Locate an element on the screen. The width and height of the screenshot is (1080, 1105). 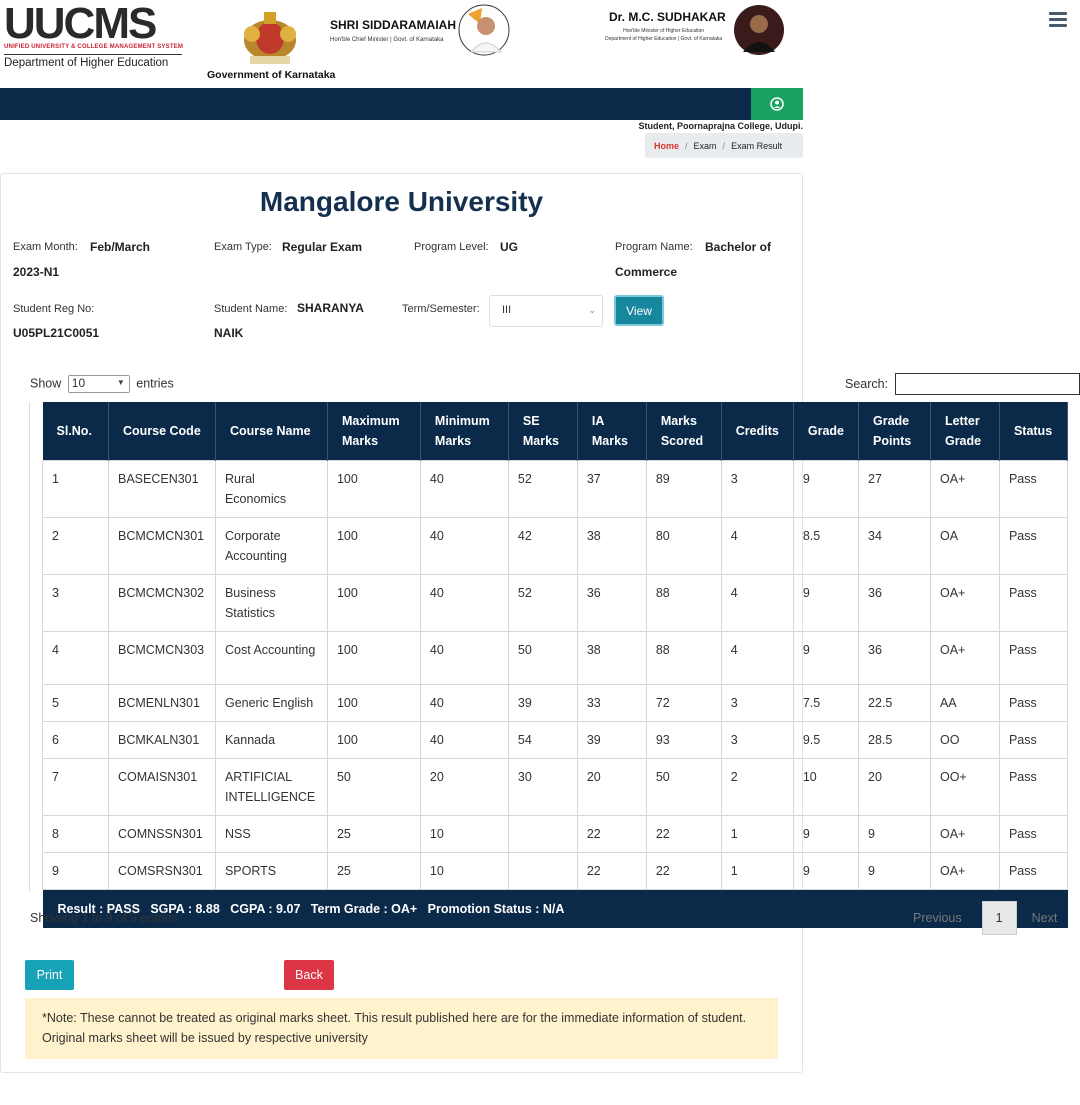
column-header: Marks Scored is located at coordinates (684, 431).